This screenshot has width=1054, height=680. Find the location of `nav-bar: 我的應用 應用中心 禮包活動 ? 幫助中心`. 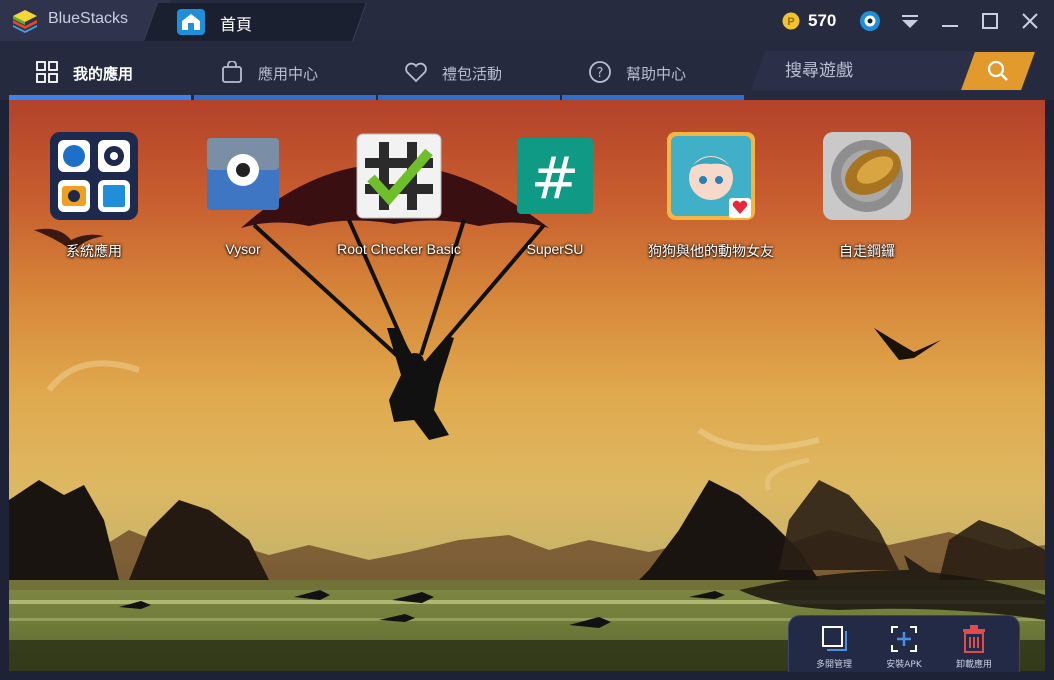

nav-bar: 我的應用 應用中心 禮包活動 ? 幫助中心 is located at coordinates (527, 70).